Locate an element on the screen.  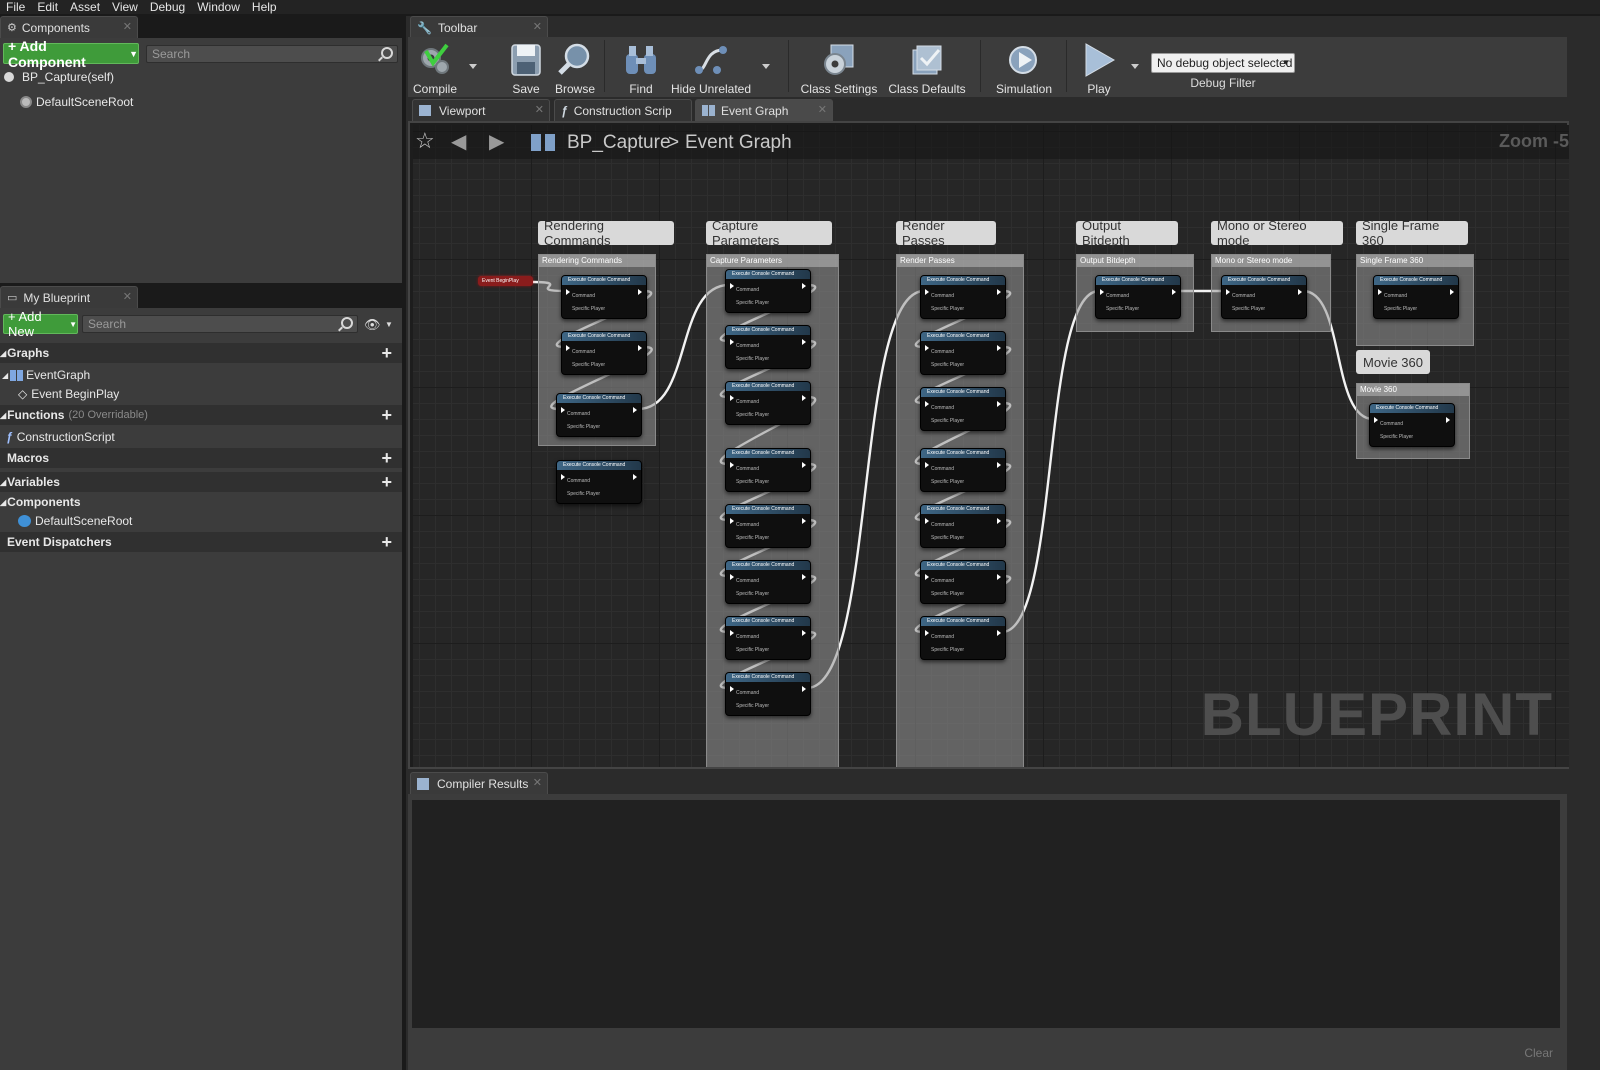
tab-event-graph: Event Graph ✕ is located at coordinates (764, 110).